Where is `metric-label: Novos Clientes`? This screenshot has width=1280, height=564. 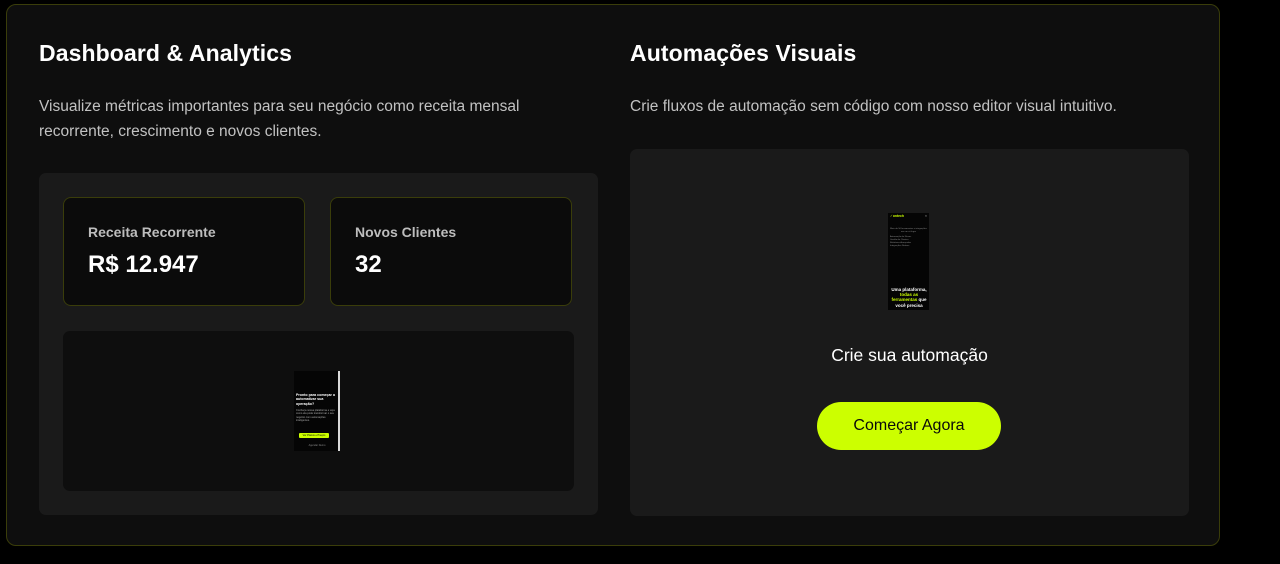 metric-label: Novos Clientes is located at coordinates (406, 232).